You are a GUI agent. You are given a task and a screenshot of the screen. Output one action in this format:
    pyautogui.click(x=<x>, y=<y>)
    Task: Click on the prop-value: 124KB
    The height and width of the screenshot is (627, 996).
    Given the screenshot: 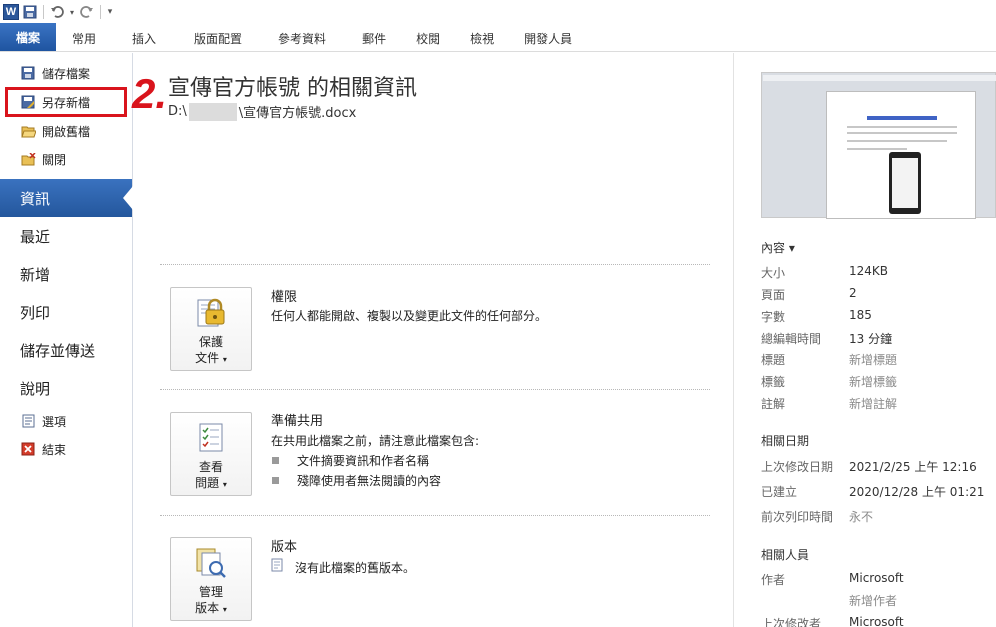 What is the action you would take?
    pyautogui.click(x=869, y=271)
    